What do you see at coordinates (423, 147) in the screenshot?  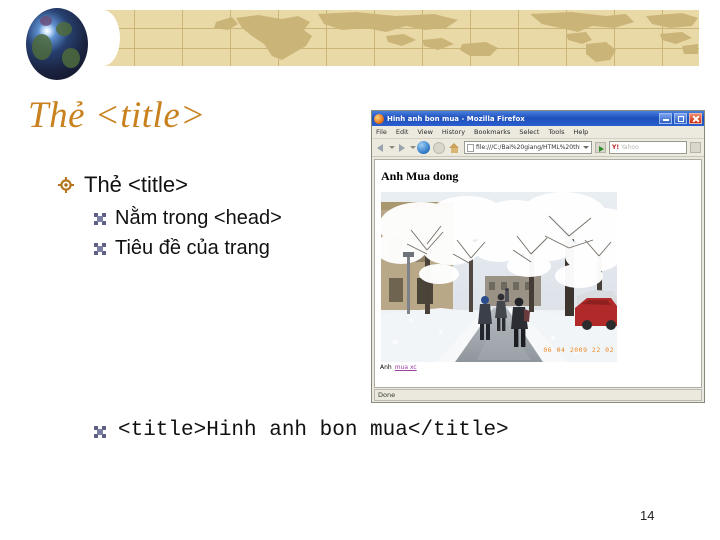 I see `reload-icon` at bounding box center [423, 147].